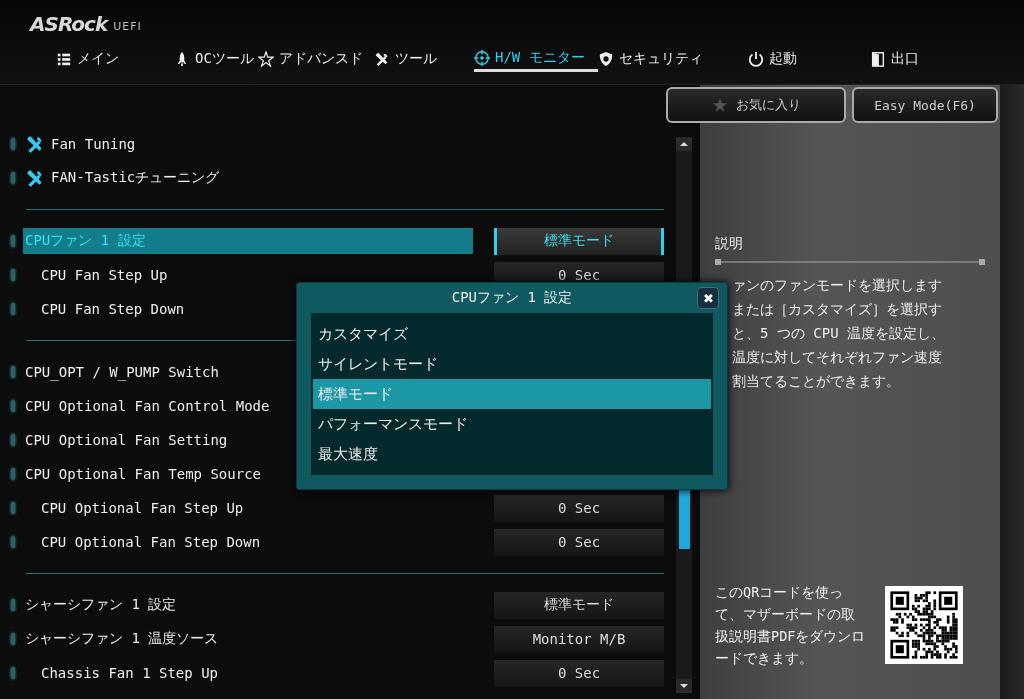  Describe the element at coordinates (248, 178) in the screenshot. I see `menu-item: FAN-Tasticチューニング` at that location.